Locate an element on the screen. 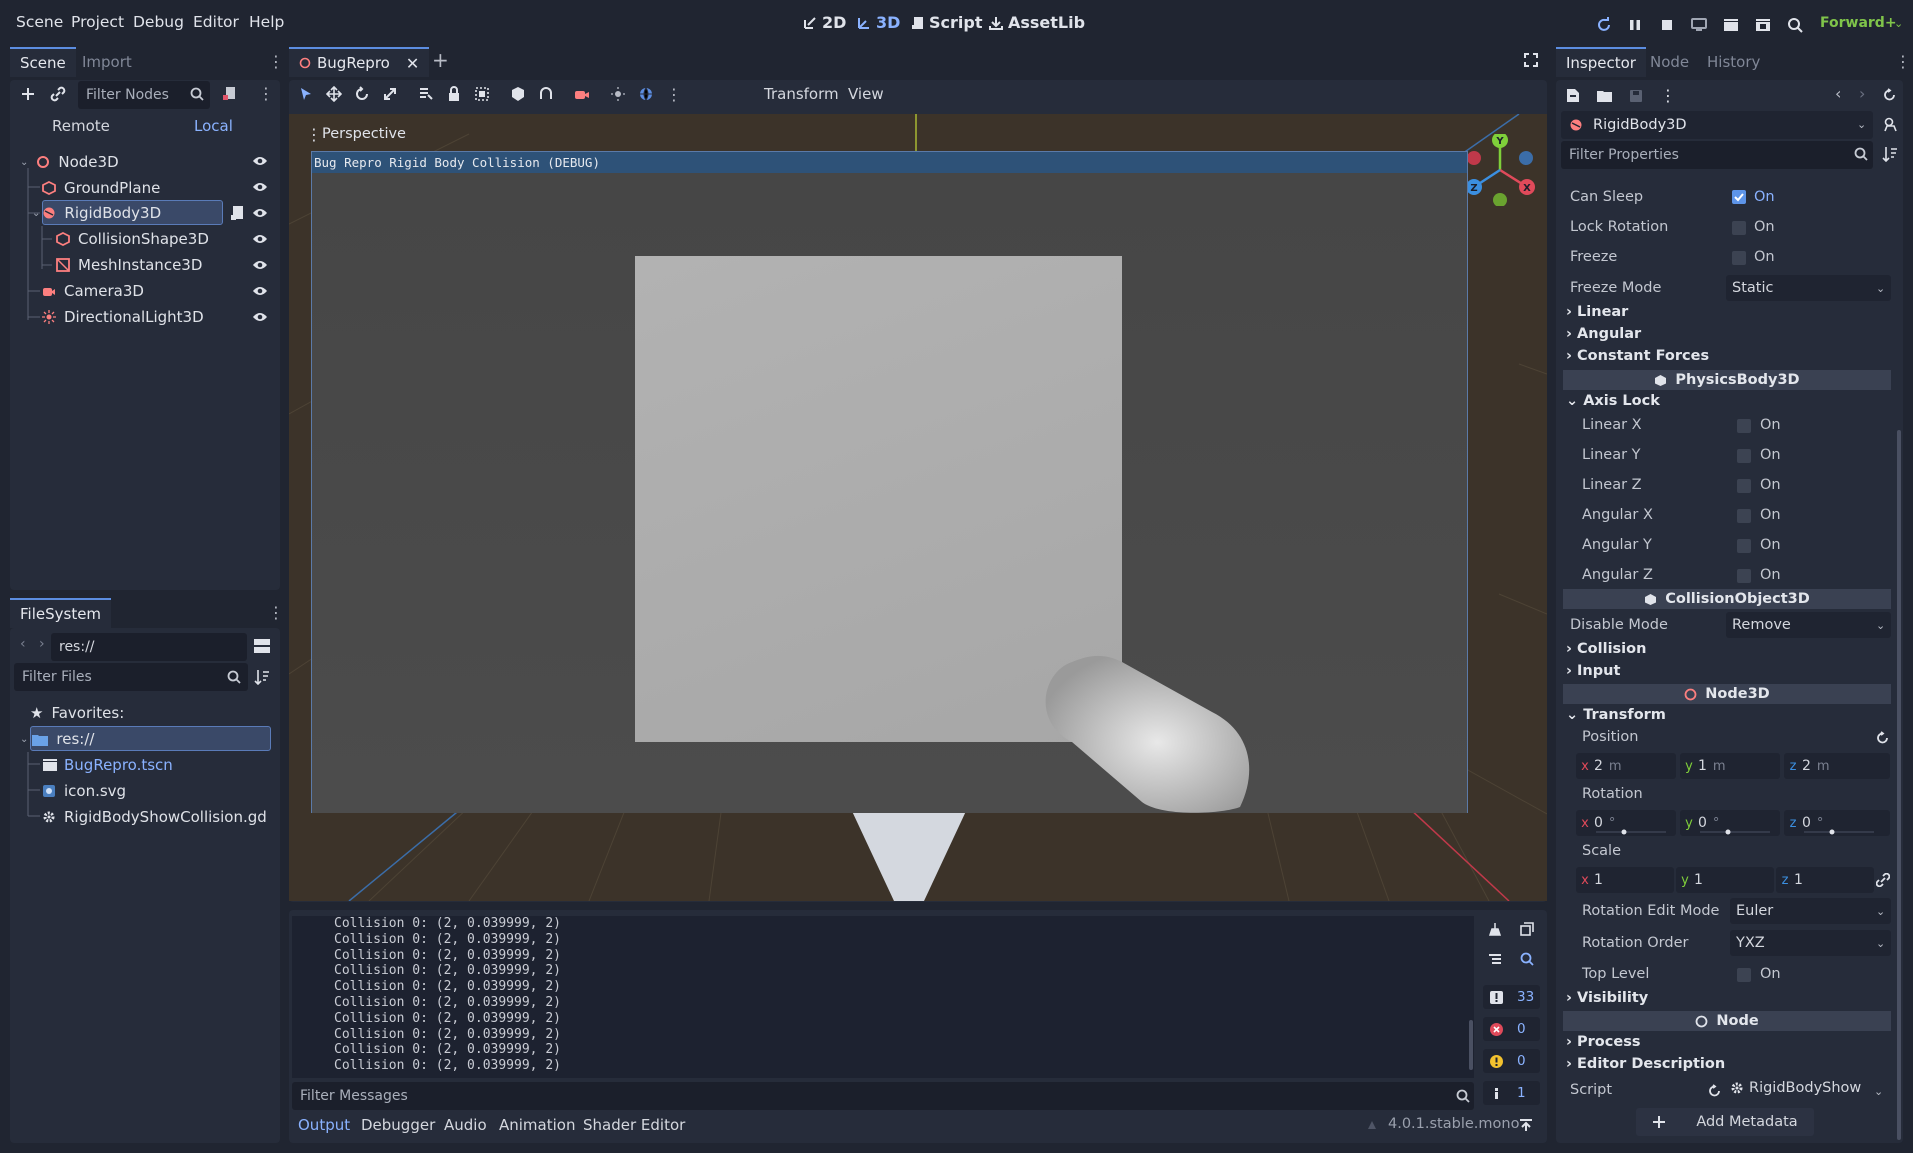 The height and width of the screenshot is (1153, 1913). folder-item-res: ⌄ res:// is located at coordinates (57, 739).